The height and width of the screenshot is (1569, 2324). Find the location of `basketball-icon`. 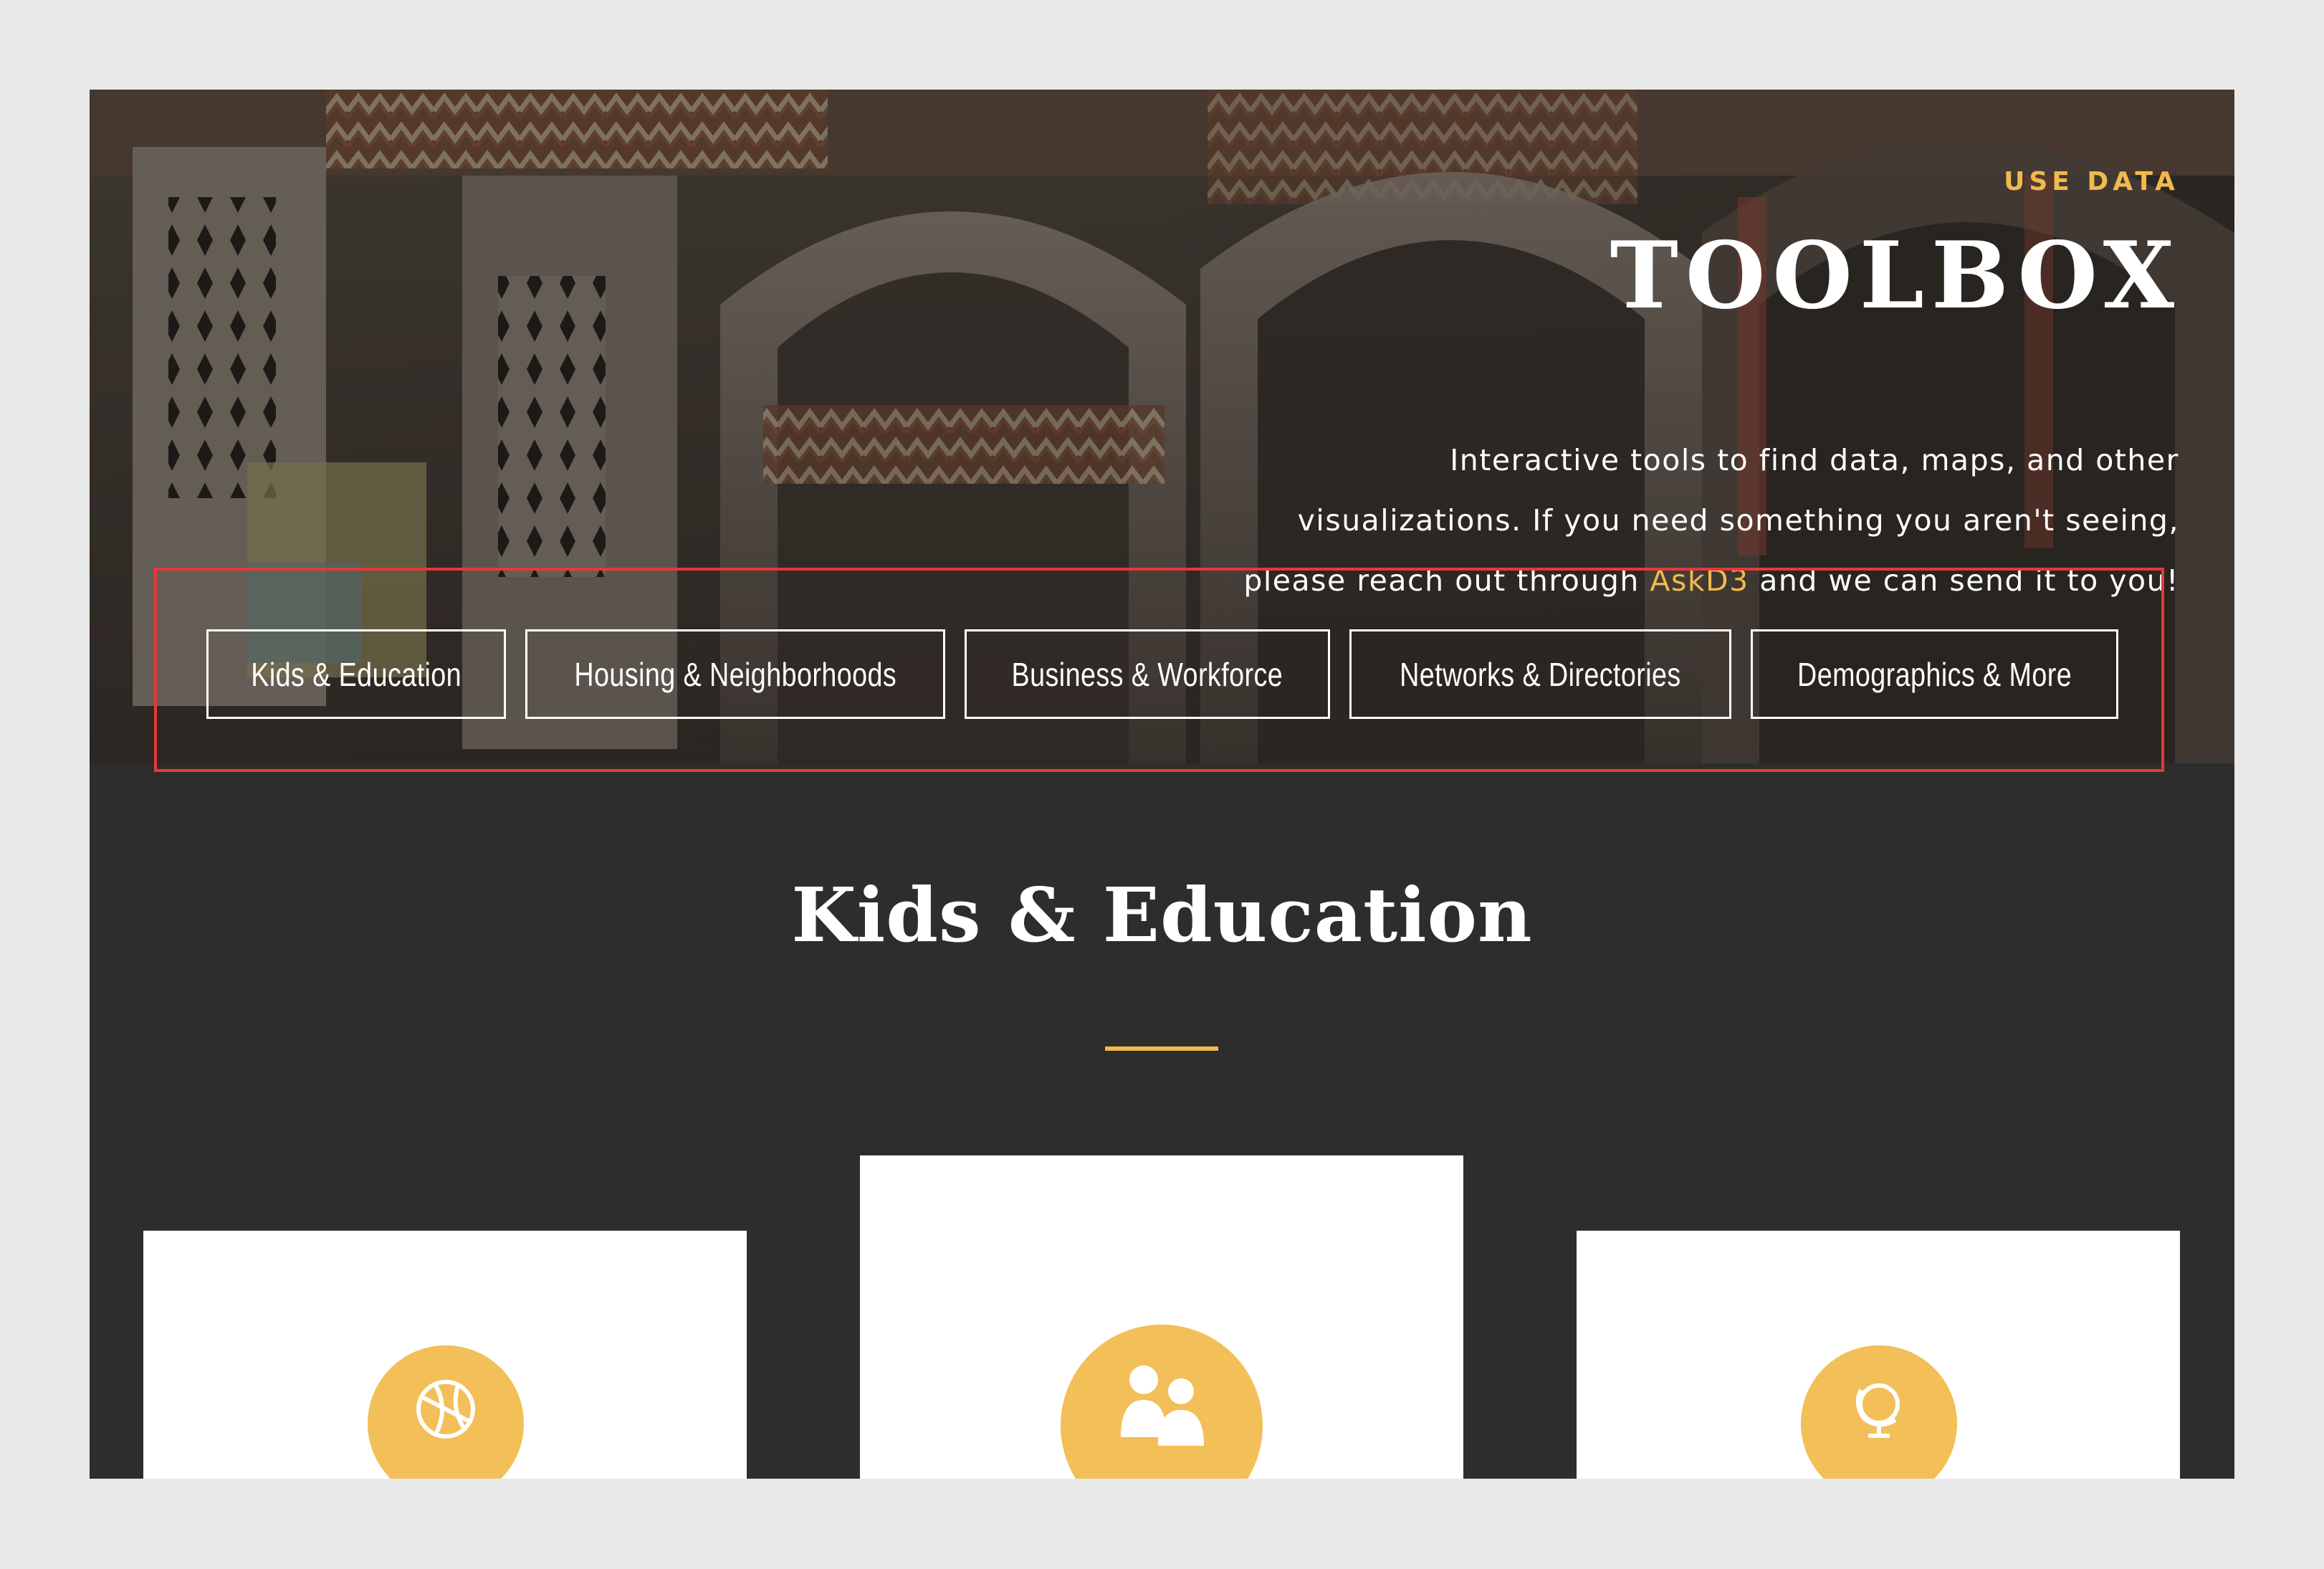

basketball-icon is located at coordinates (446, 1412).